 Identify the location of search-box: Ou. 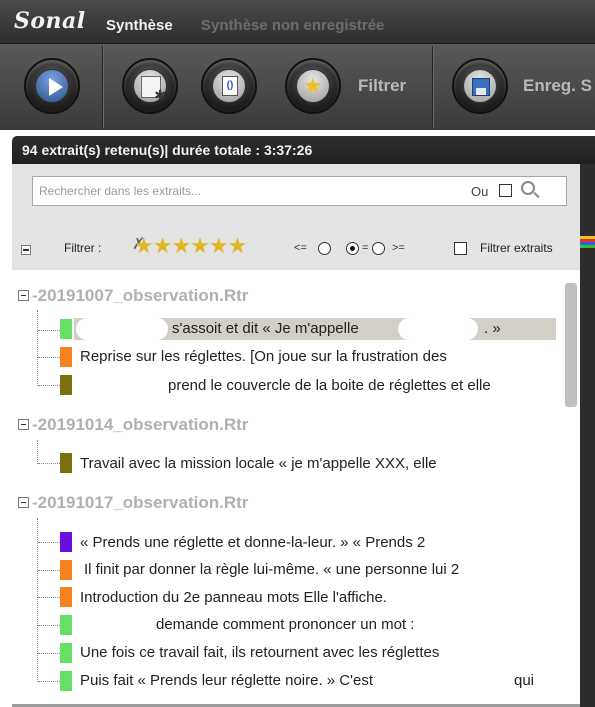
(299, 191).